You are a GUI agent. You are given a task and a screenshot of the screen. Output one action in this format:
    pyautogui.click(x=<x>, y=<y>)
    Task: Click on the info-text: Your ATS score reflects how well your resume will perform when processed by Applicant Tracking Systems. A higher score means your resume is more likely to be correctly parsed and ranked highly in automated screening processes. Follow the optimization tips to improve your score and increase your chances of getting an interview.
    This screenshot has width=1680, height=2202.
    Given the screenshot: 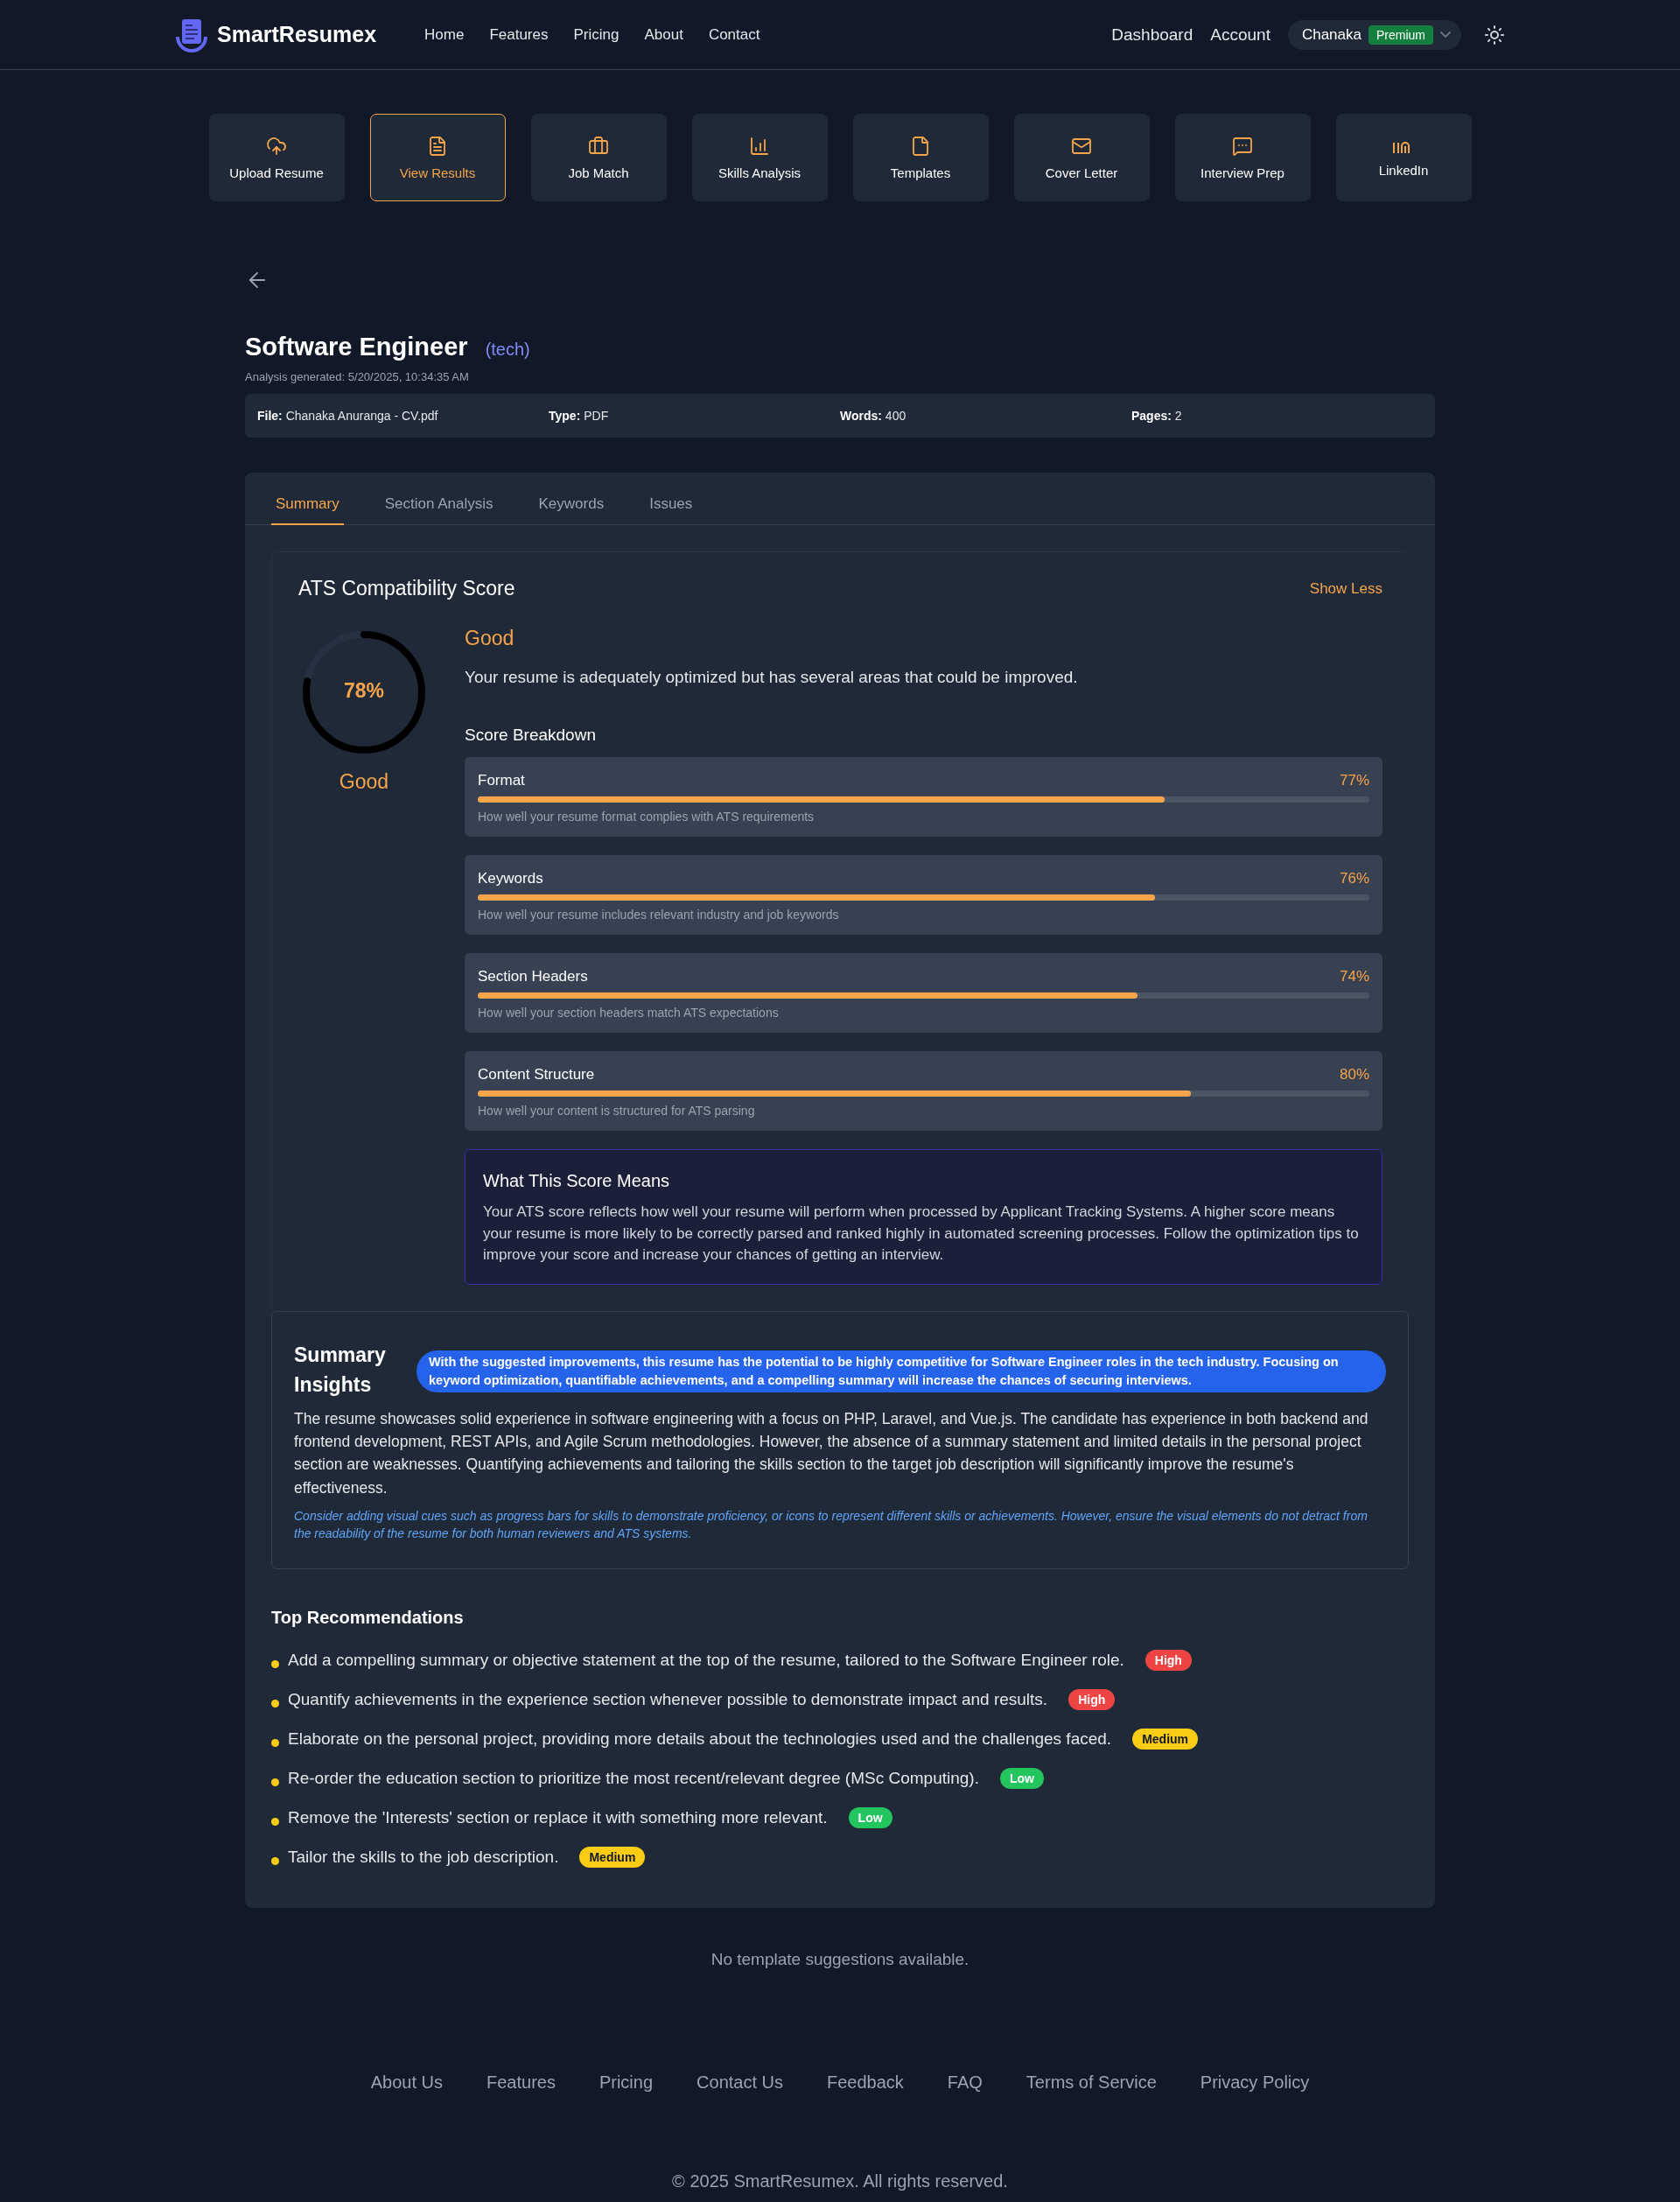 What is the action you would take?
    pyautogui.click(x=921, y=1234)
    